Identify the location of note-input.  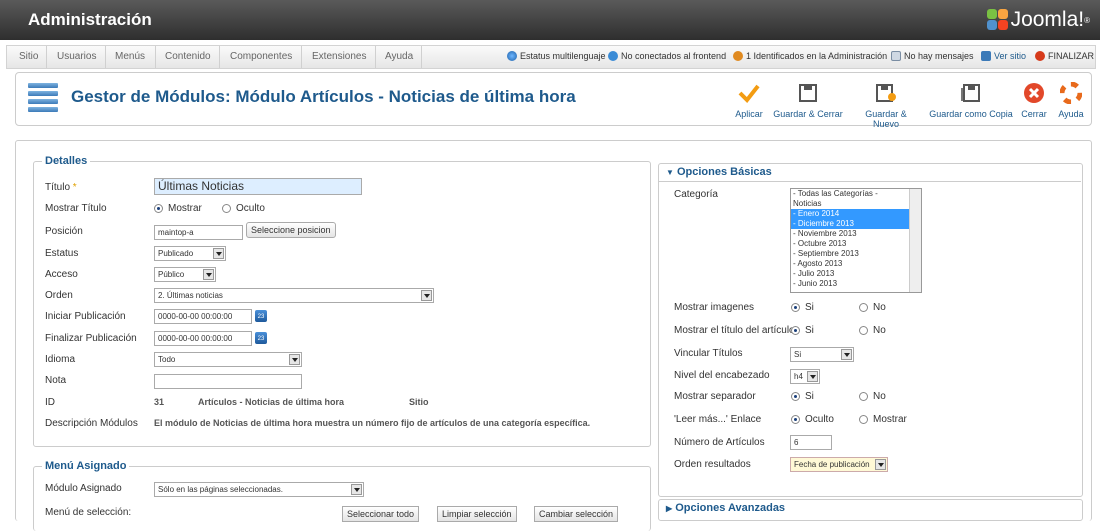
(228, 381).